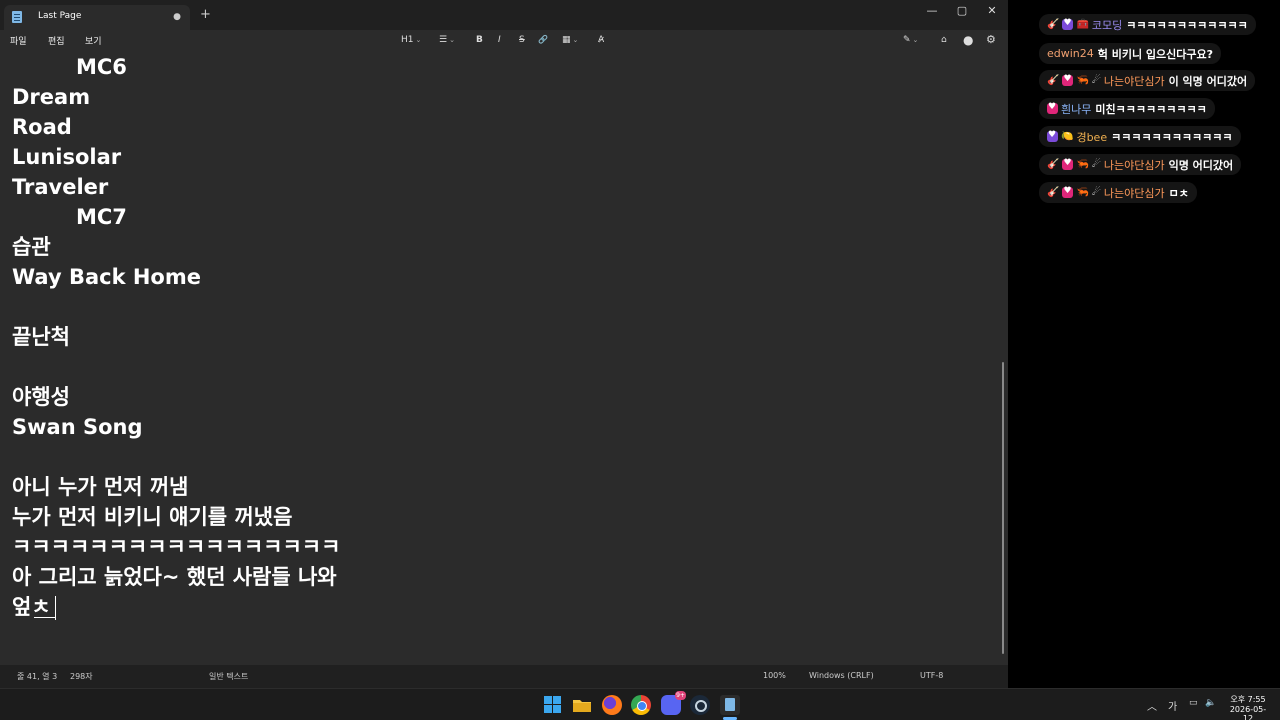  I want to click on strikethrough-button: S, so click(522, 40).